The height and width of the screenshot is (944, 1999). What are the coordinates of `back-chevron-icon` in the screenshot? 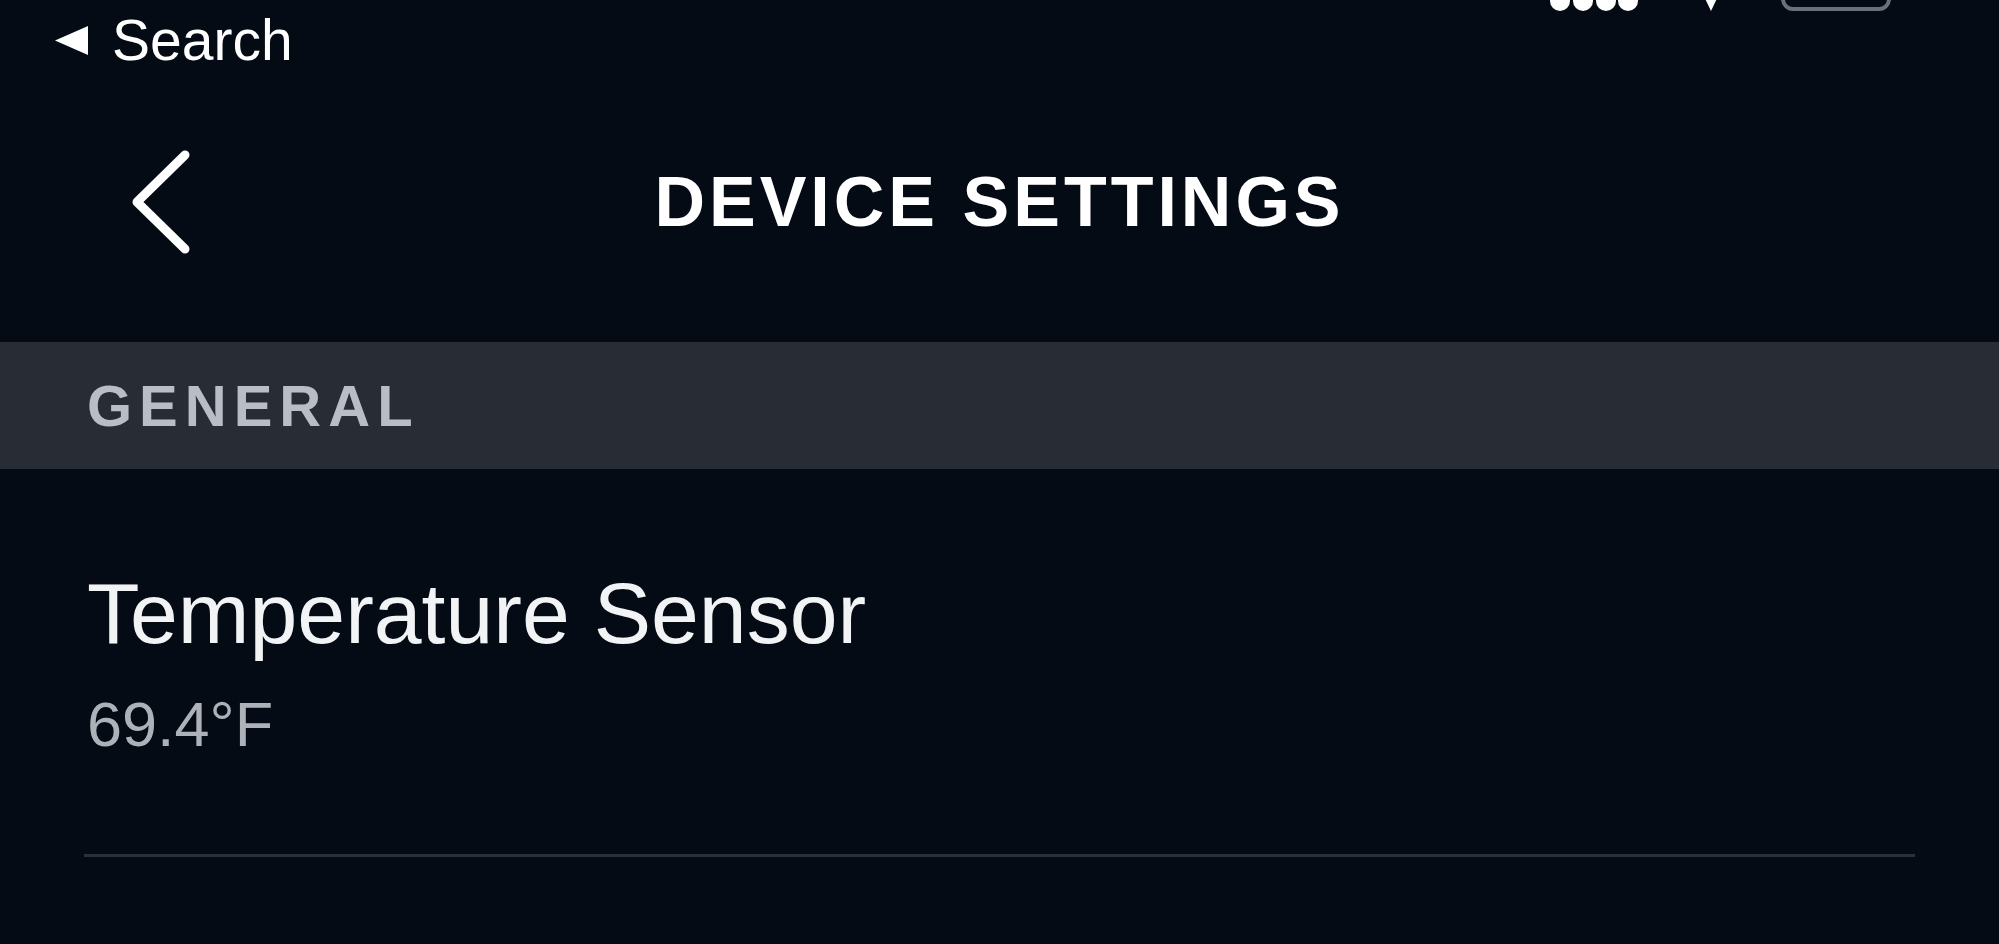 It's located at (161, 202).